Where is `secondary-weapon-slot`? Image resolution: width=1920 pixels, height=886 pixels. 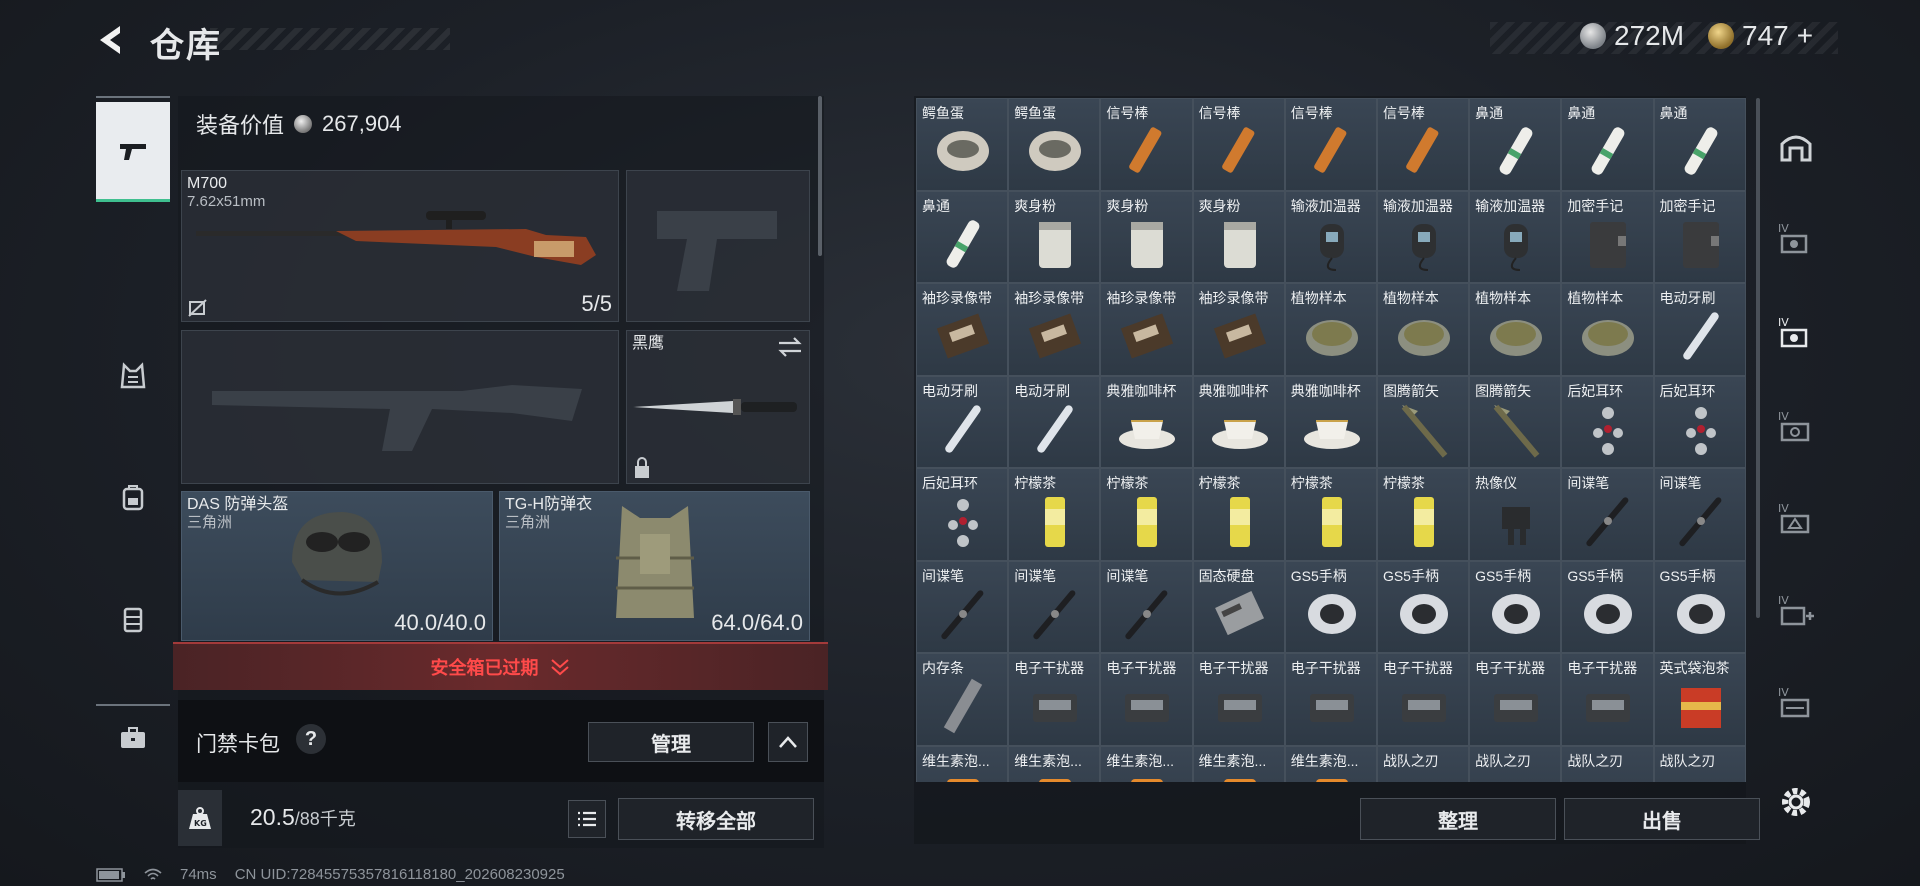 secondary-weapon-slot is located at coordinates (400, 407).